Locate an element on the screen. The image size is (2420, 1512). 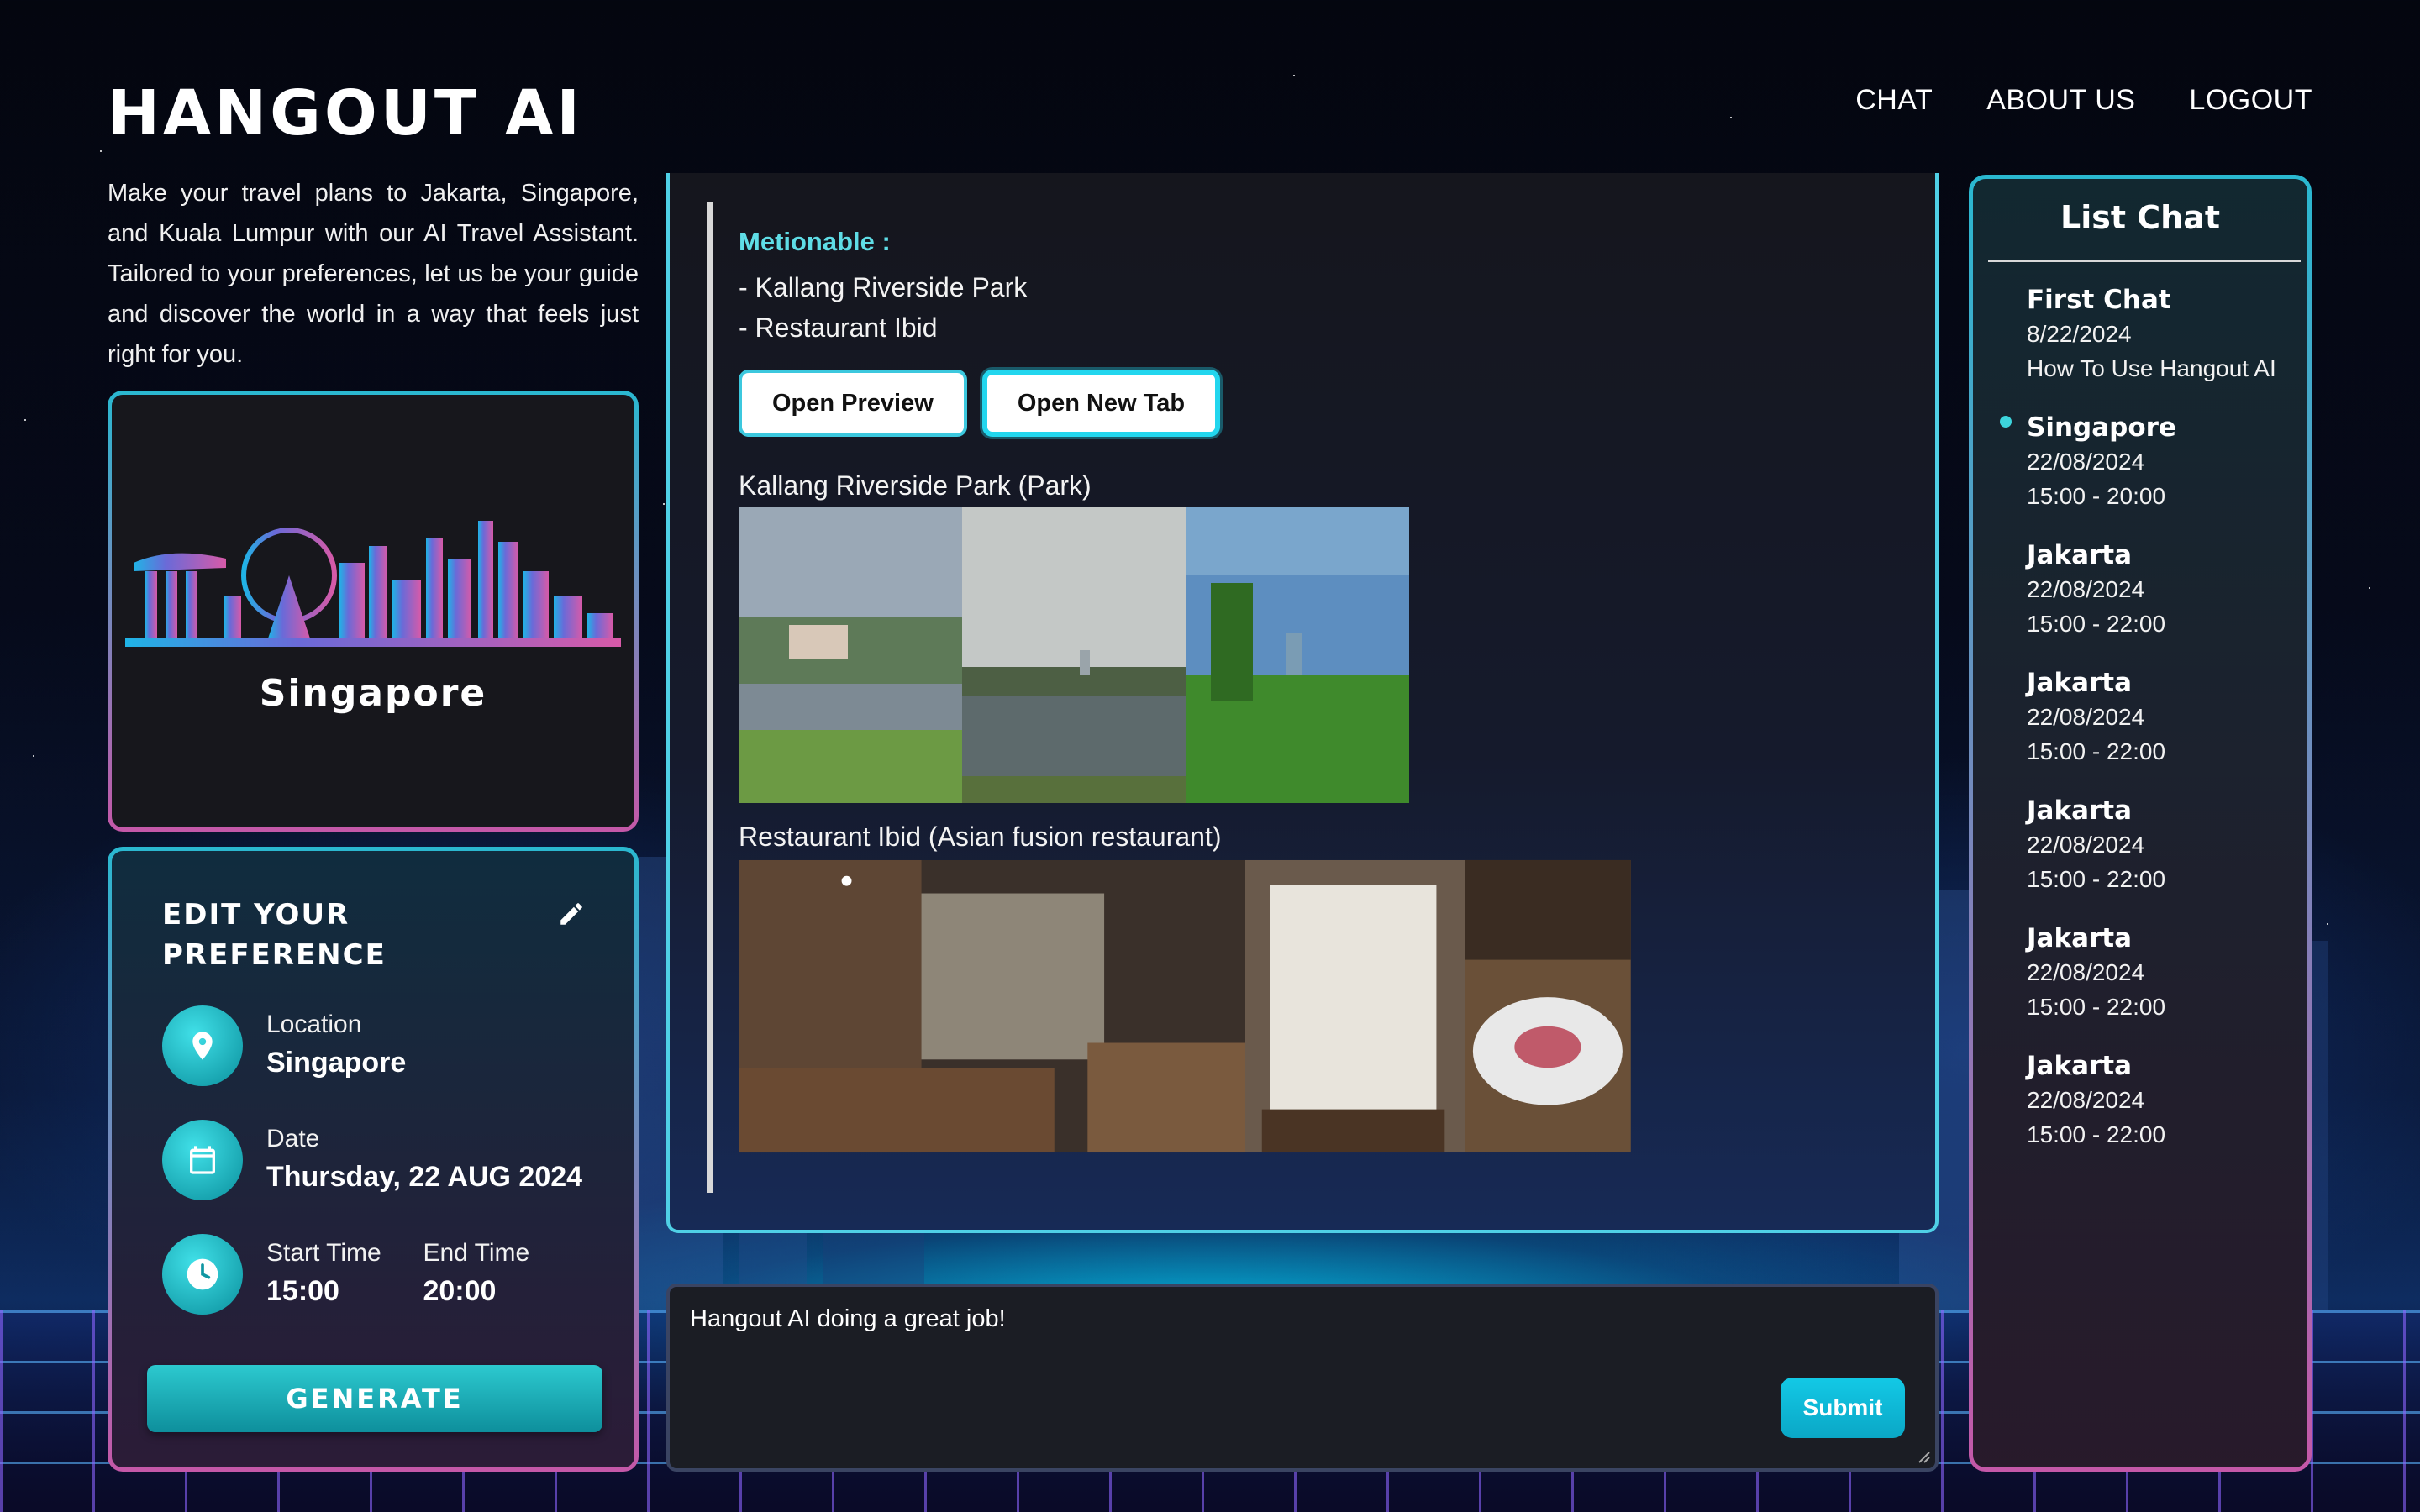
start-time-label: Start Time is located at coordinates (323, 1253).